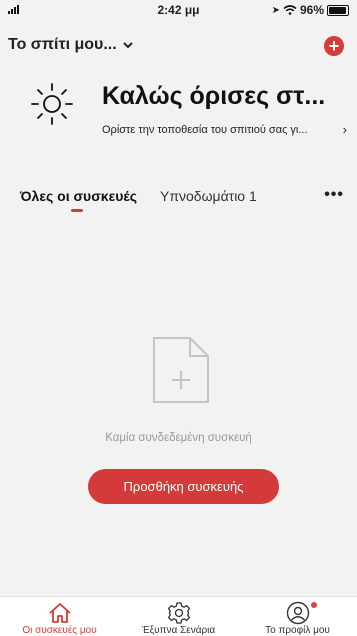  Describe the element at coordinates (179, 613) in the screenshot. I see `gear-icon` at that location.